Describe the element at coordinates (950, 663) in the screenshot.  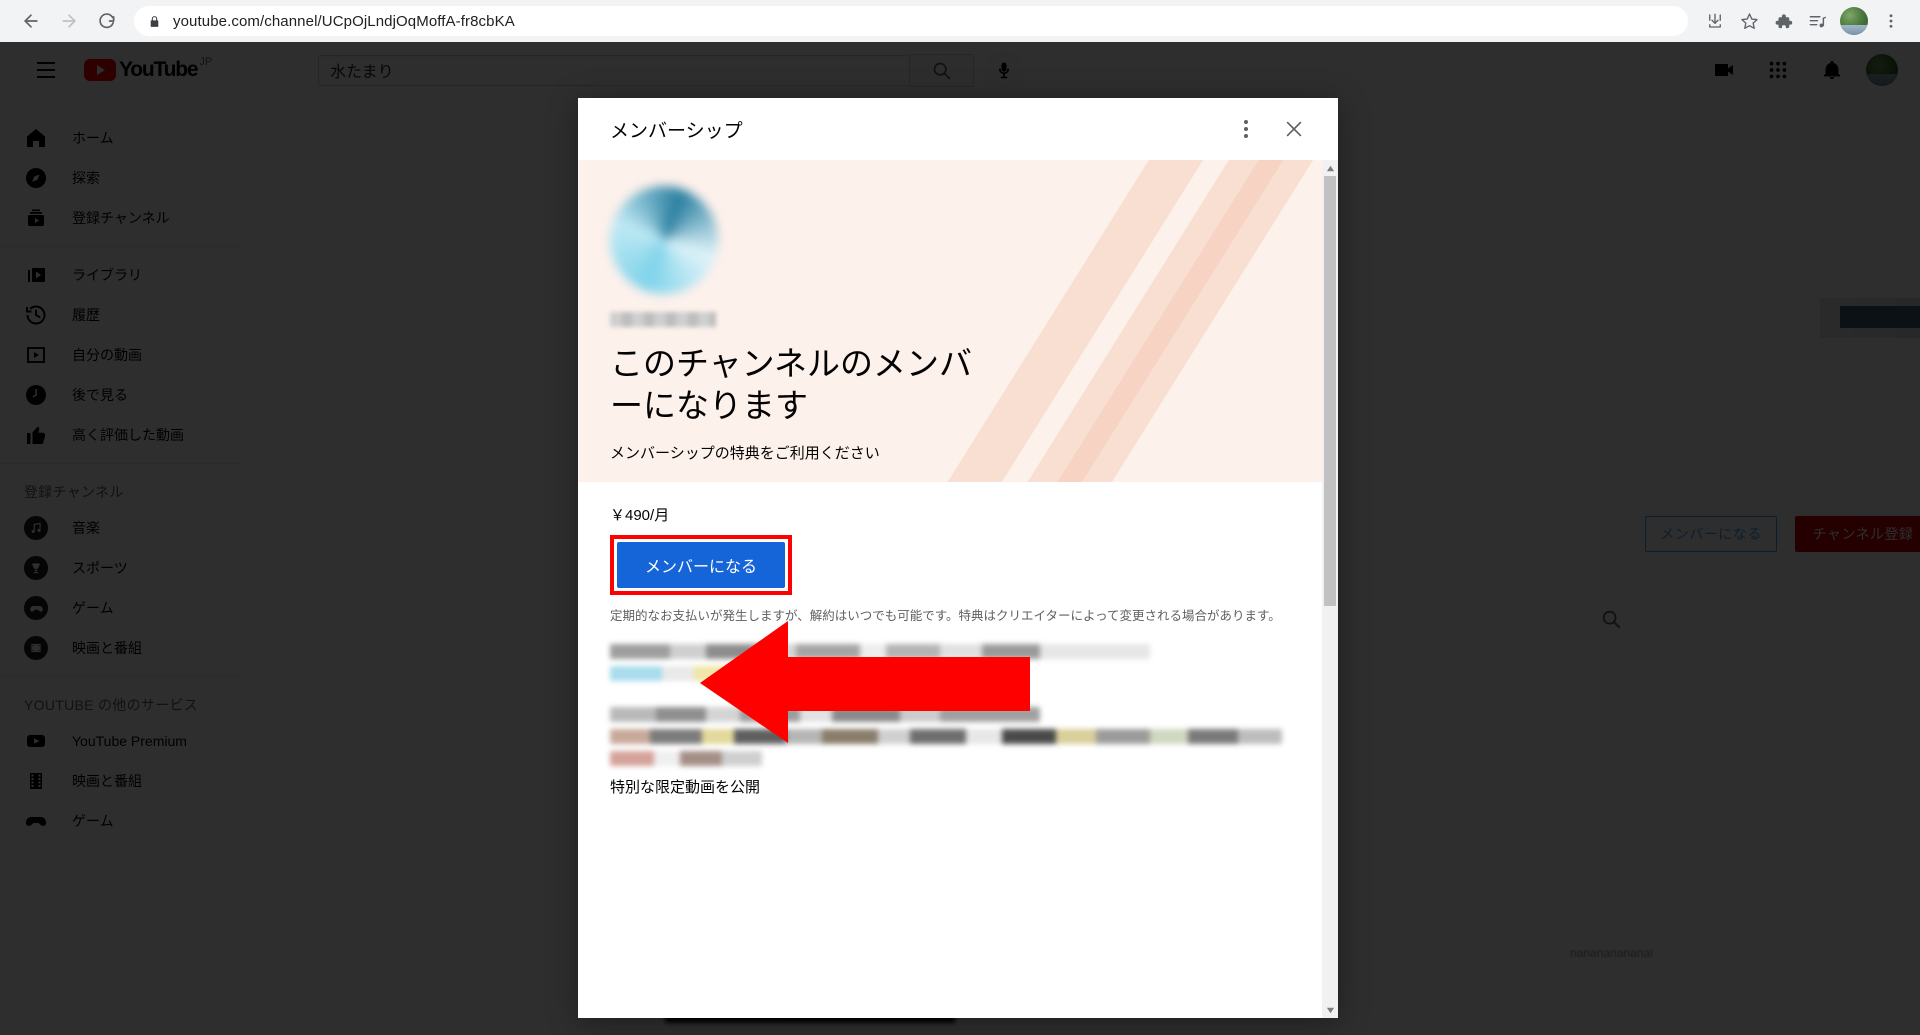
I see `perk-item` at that location.